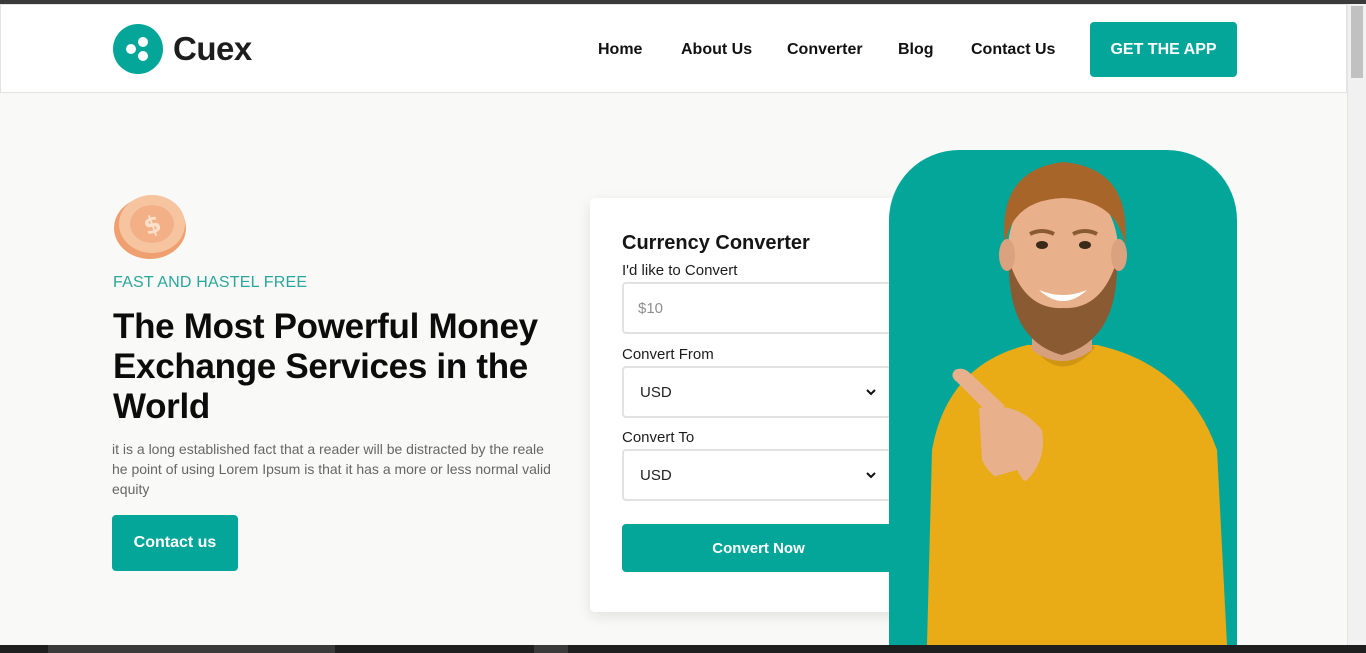 The height and width of the screenshot is (653, 1366). Describe the element at coordinates (138, 49) in the screenshot. I see `ripple-logo-icon` at that location.